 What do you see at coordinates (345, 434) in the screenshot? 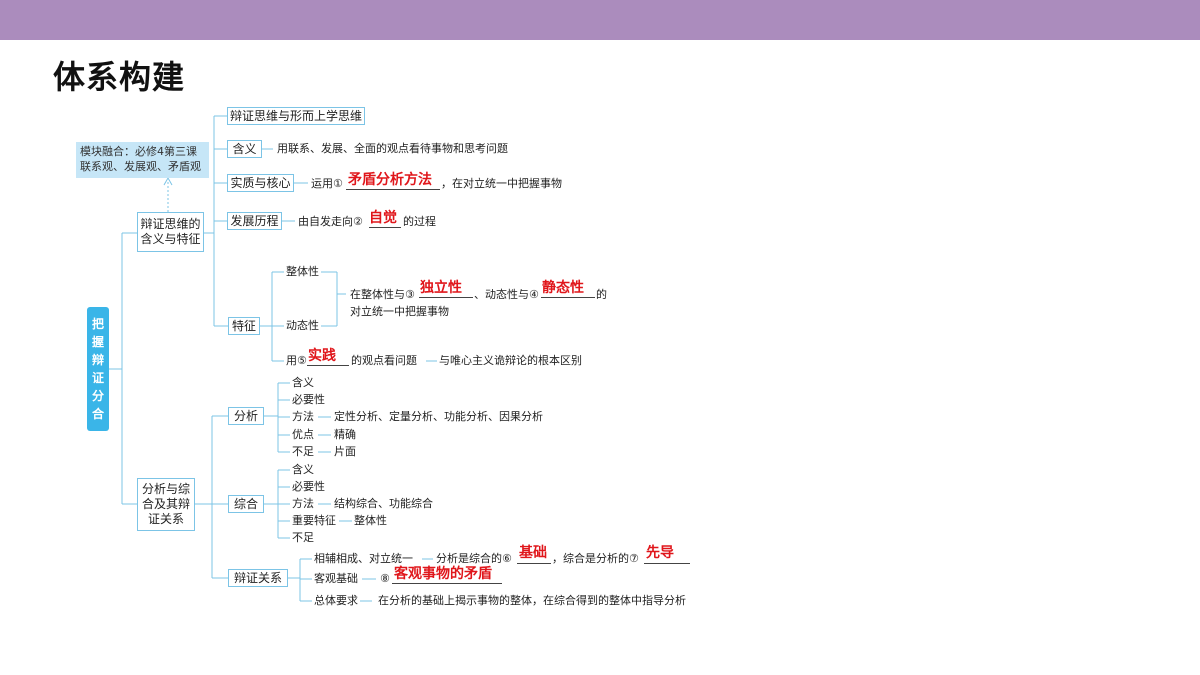
I see `analysis-merit-text: 精确` at bounding box center [345, 434].